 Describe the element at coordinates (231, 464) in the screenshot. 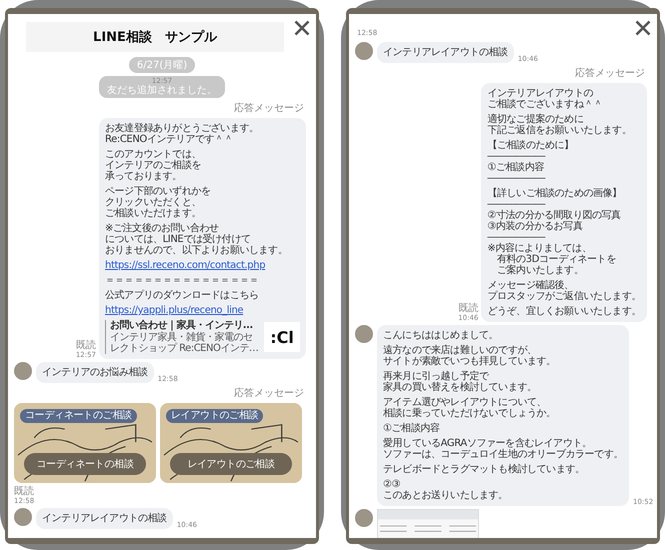

I see `consult-button: レイアウトのご相談` at that location.